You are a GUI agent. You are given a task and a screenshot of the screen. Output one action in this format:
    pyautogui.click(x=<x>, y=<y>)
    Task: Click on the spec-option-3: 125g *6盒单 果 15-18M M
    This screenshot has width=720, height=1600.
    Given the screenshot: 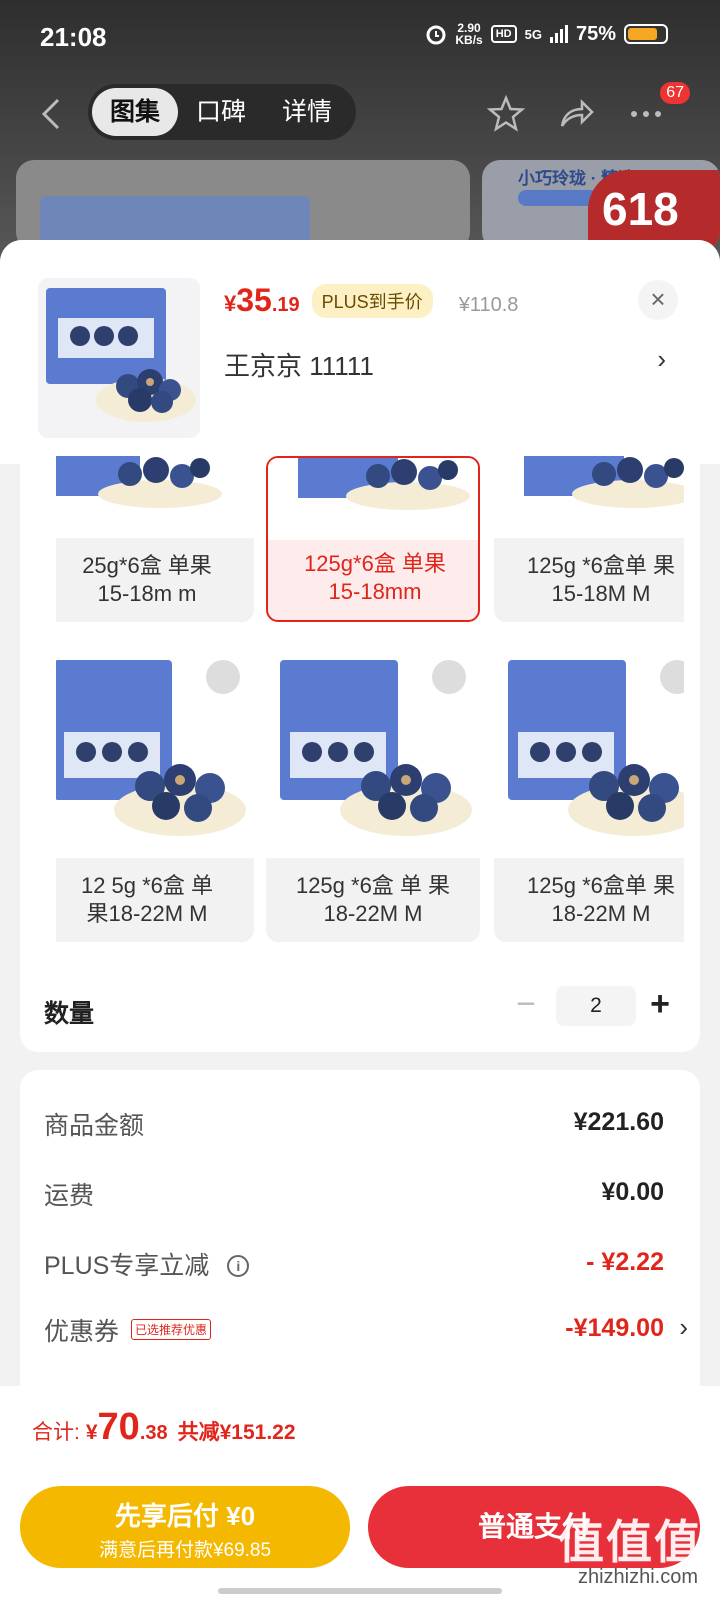 What is the action you would take?
    pyautogui.click(x=589, y=539)
    